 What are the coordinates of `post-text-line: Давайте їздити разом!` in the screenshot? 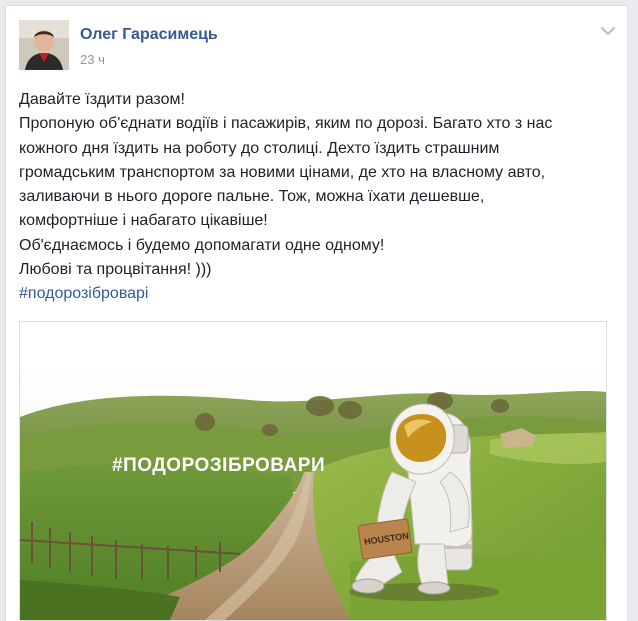 It's located at (102, 99).